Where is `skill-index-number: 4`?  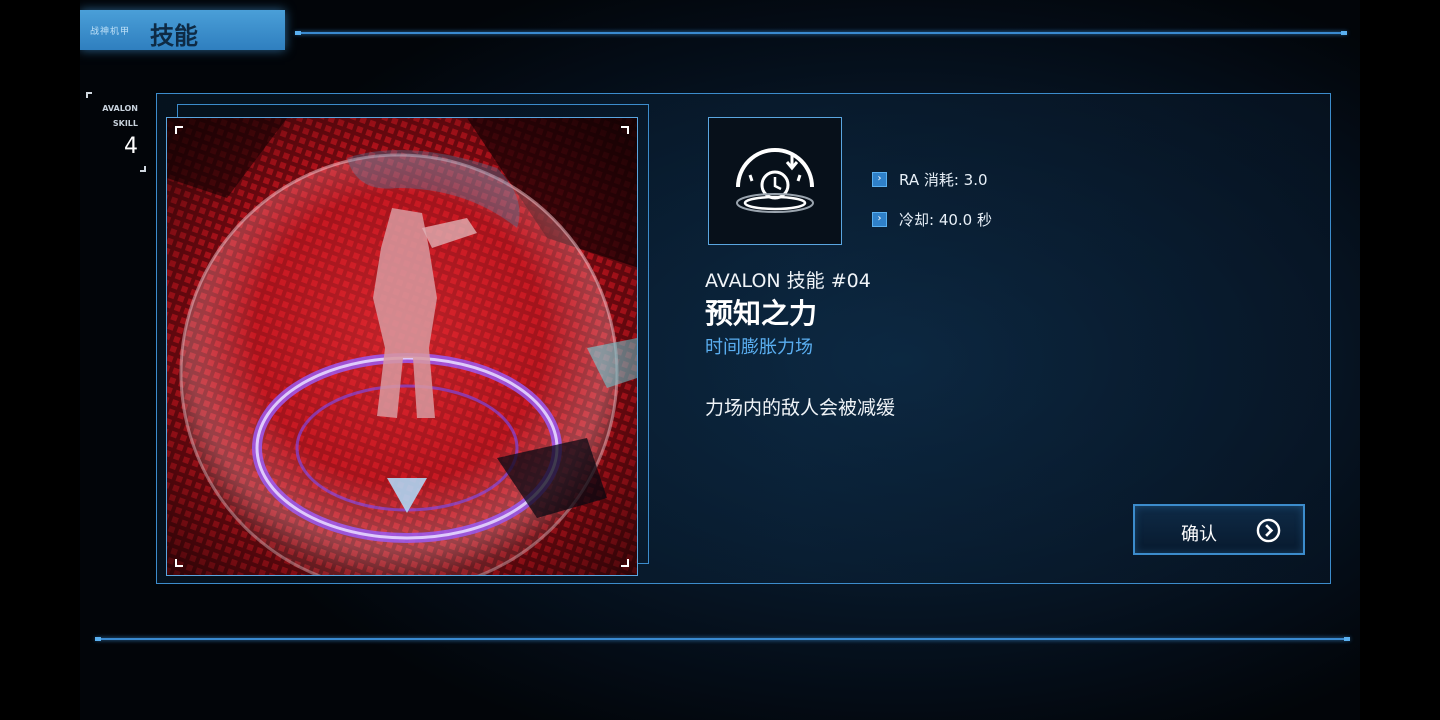
skill-index-number: 4 is located at coordinates (131, 146).